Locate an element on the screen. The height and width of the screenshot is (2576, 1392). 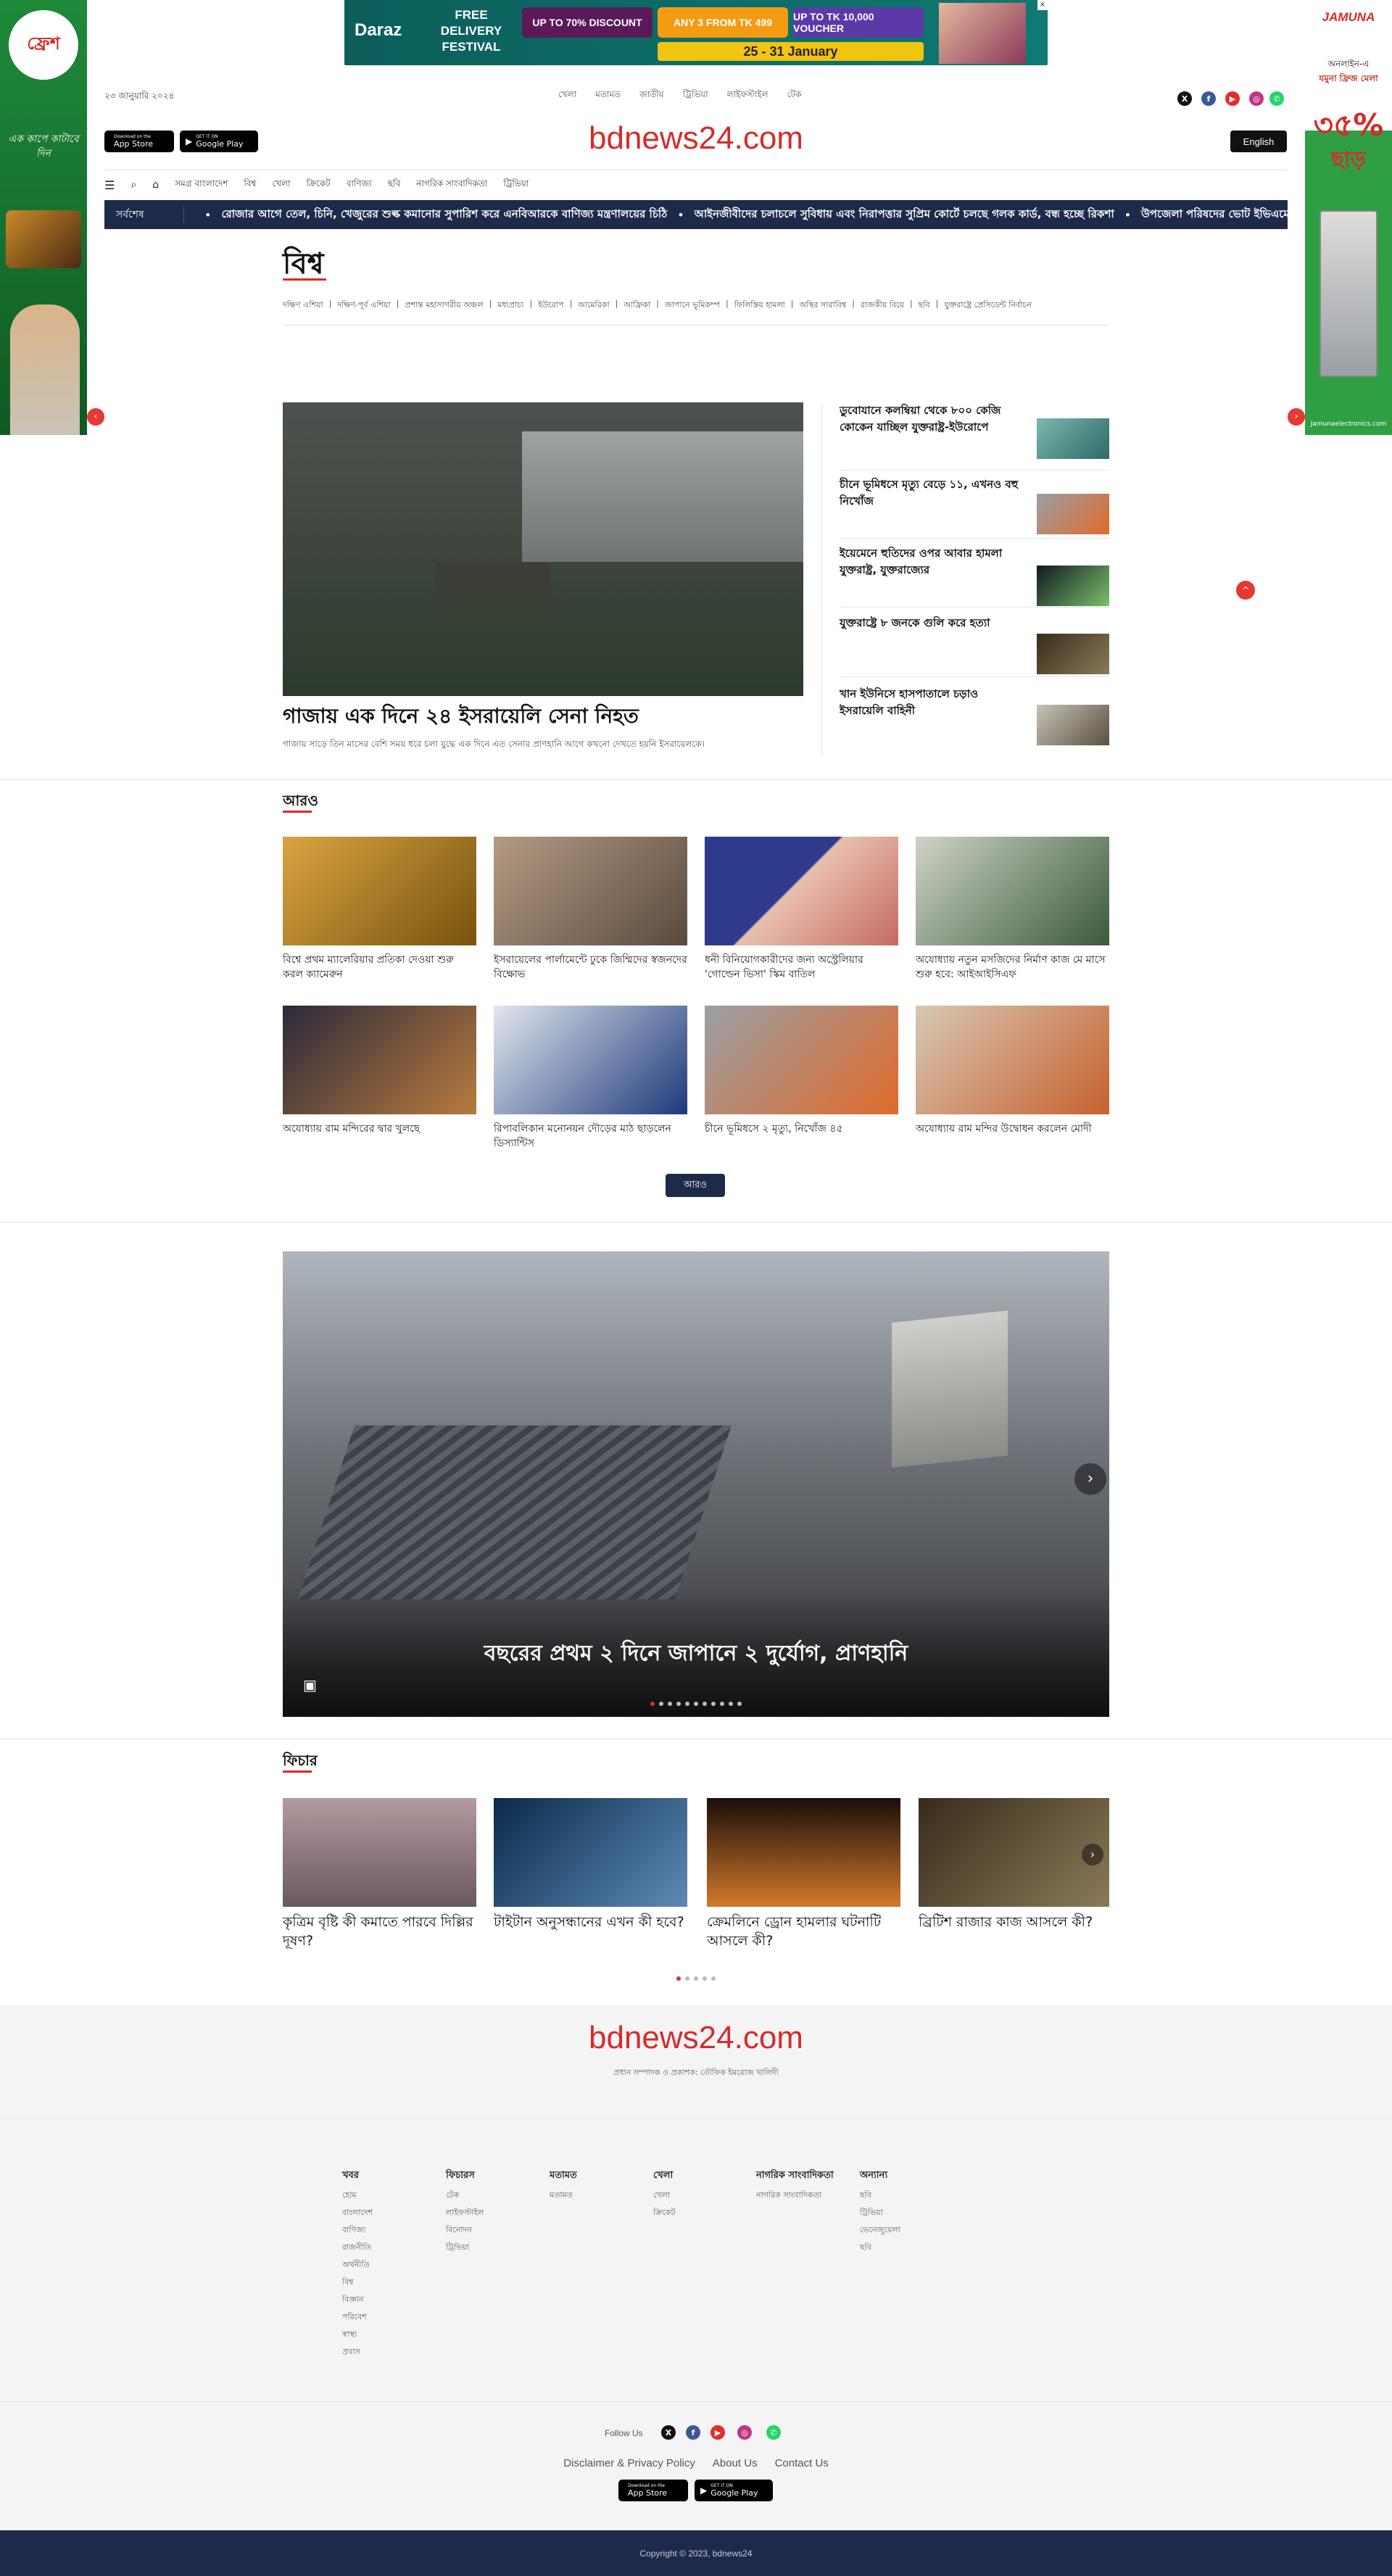
footer-link: ক্রিকেট is located at coordinates (700, 2212).